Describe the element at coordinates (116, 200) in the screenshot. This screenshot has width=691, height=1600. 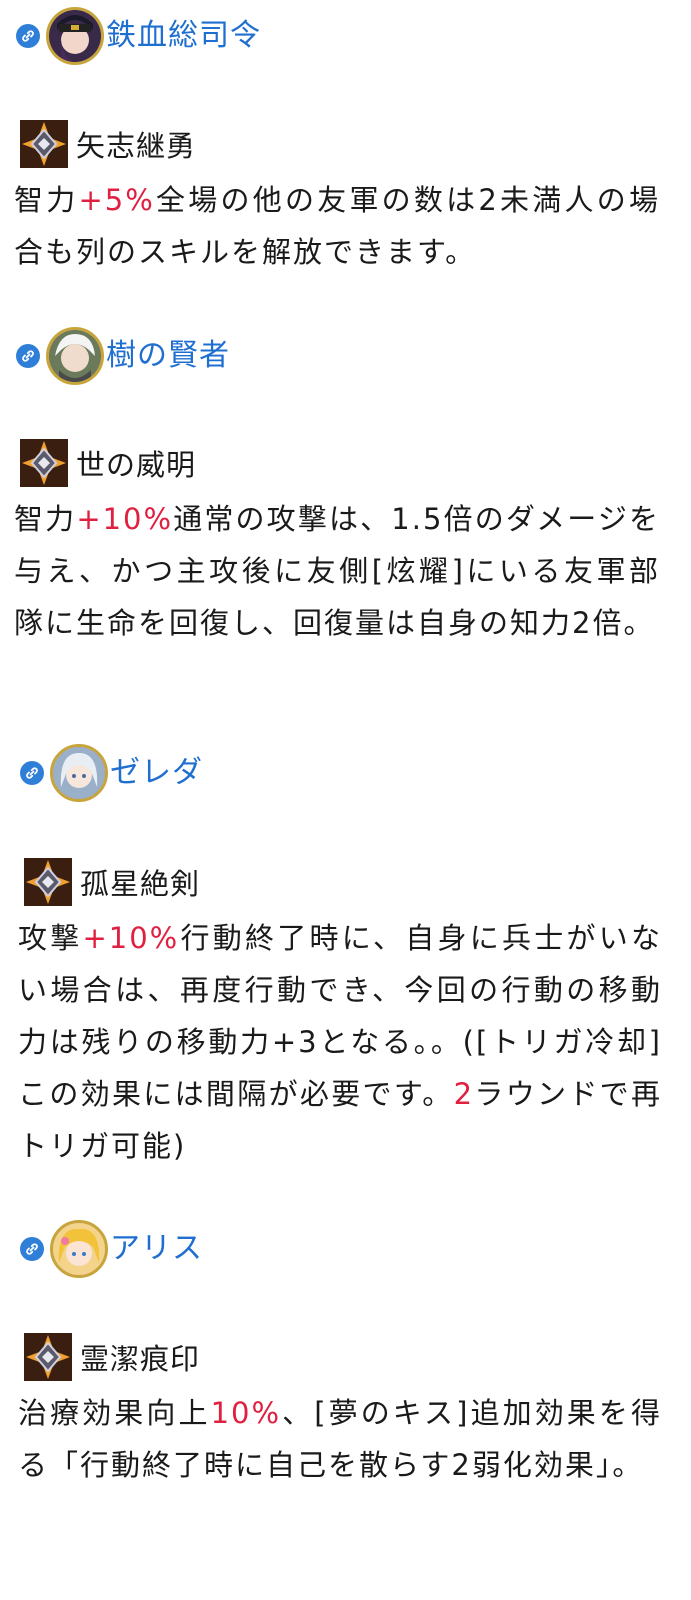
I see `stat-bonus: +5%` at that location.